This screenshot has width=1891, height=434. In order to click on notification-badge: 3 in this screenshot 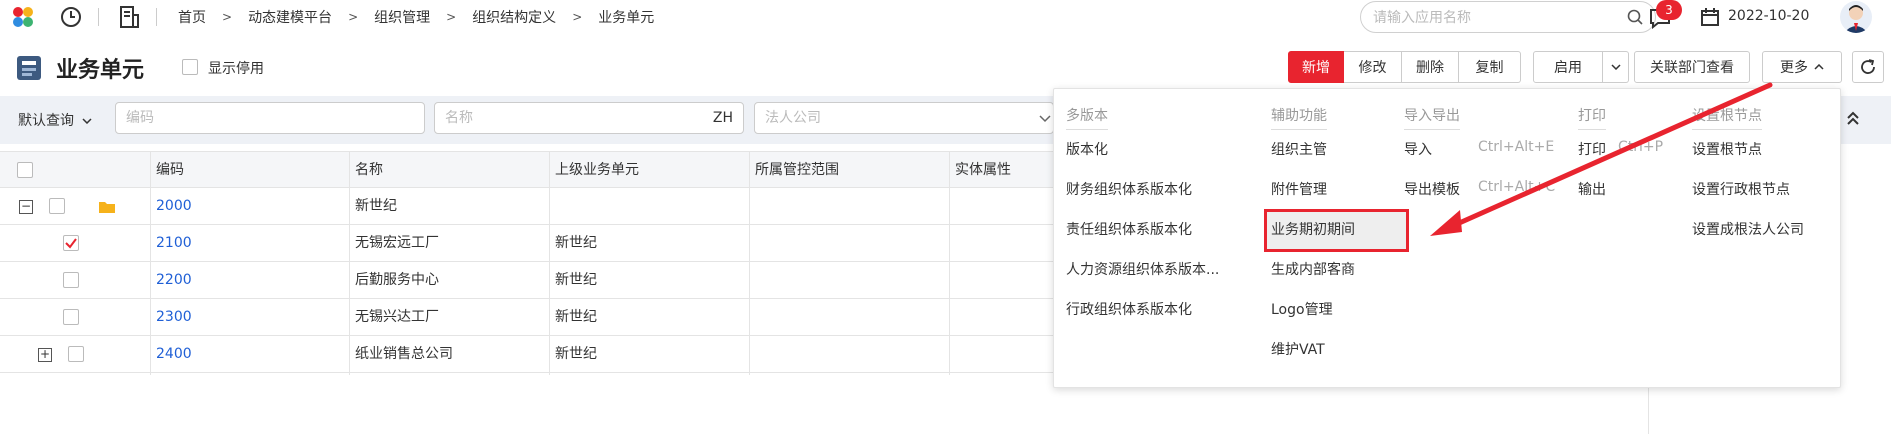, I will do `click(1669, 10)`.